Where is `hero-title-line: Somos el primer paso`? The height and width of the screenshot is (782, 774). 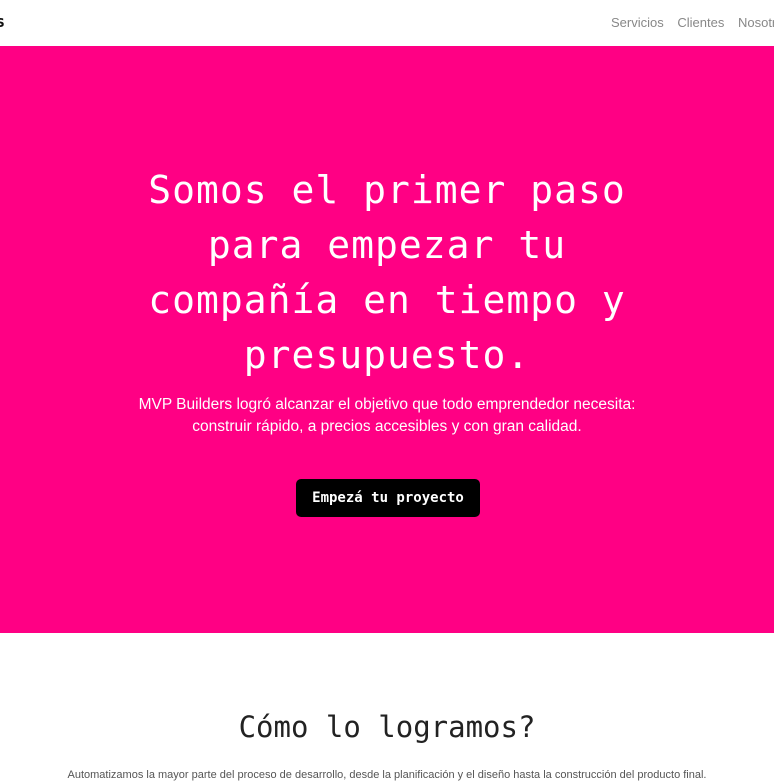 hero-title-line: Somos el primer paso is located at coordinates (387, 190).